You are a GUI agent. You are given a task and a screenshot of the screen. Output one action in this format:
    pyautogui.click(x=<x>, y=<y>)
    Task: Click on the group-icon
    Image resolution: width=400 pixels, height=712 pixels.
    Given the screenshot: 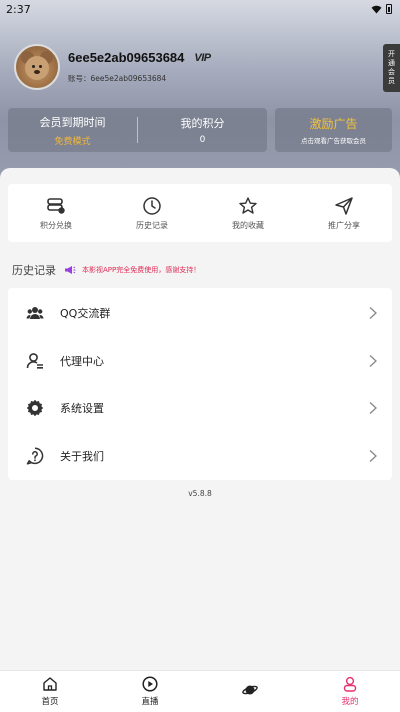 What is the action you would take?
    pyautogui.click(x=35, y=313)
    